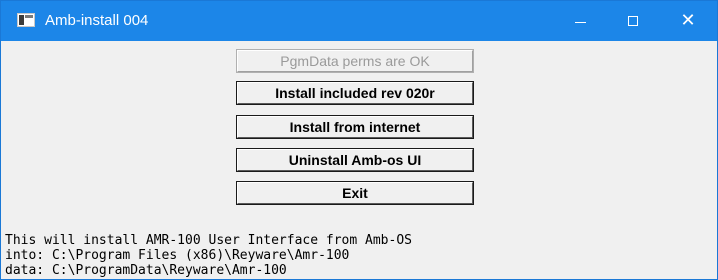  What do you see at coordinates (355, 193) in the screenshot?
I see `exit-button: Exit` at bounding box center [355, 193].